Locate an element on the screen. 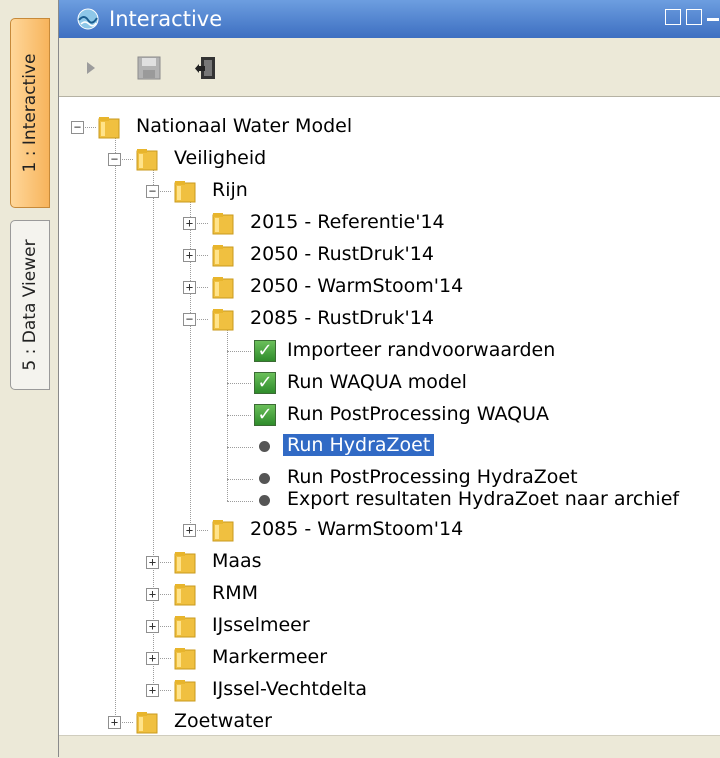 This screenshot has width=720, height=758. tree-node-rmm: RMM is located at coordinates (235, 593).